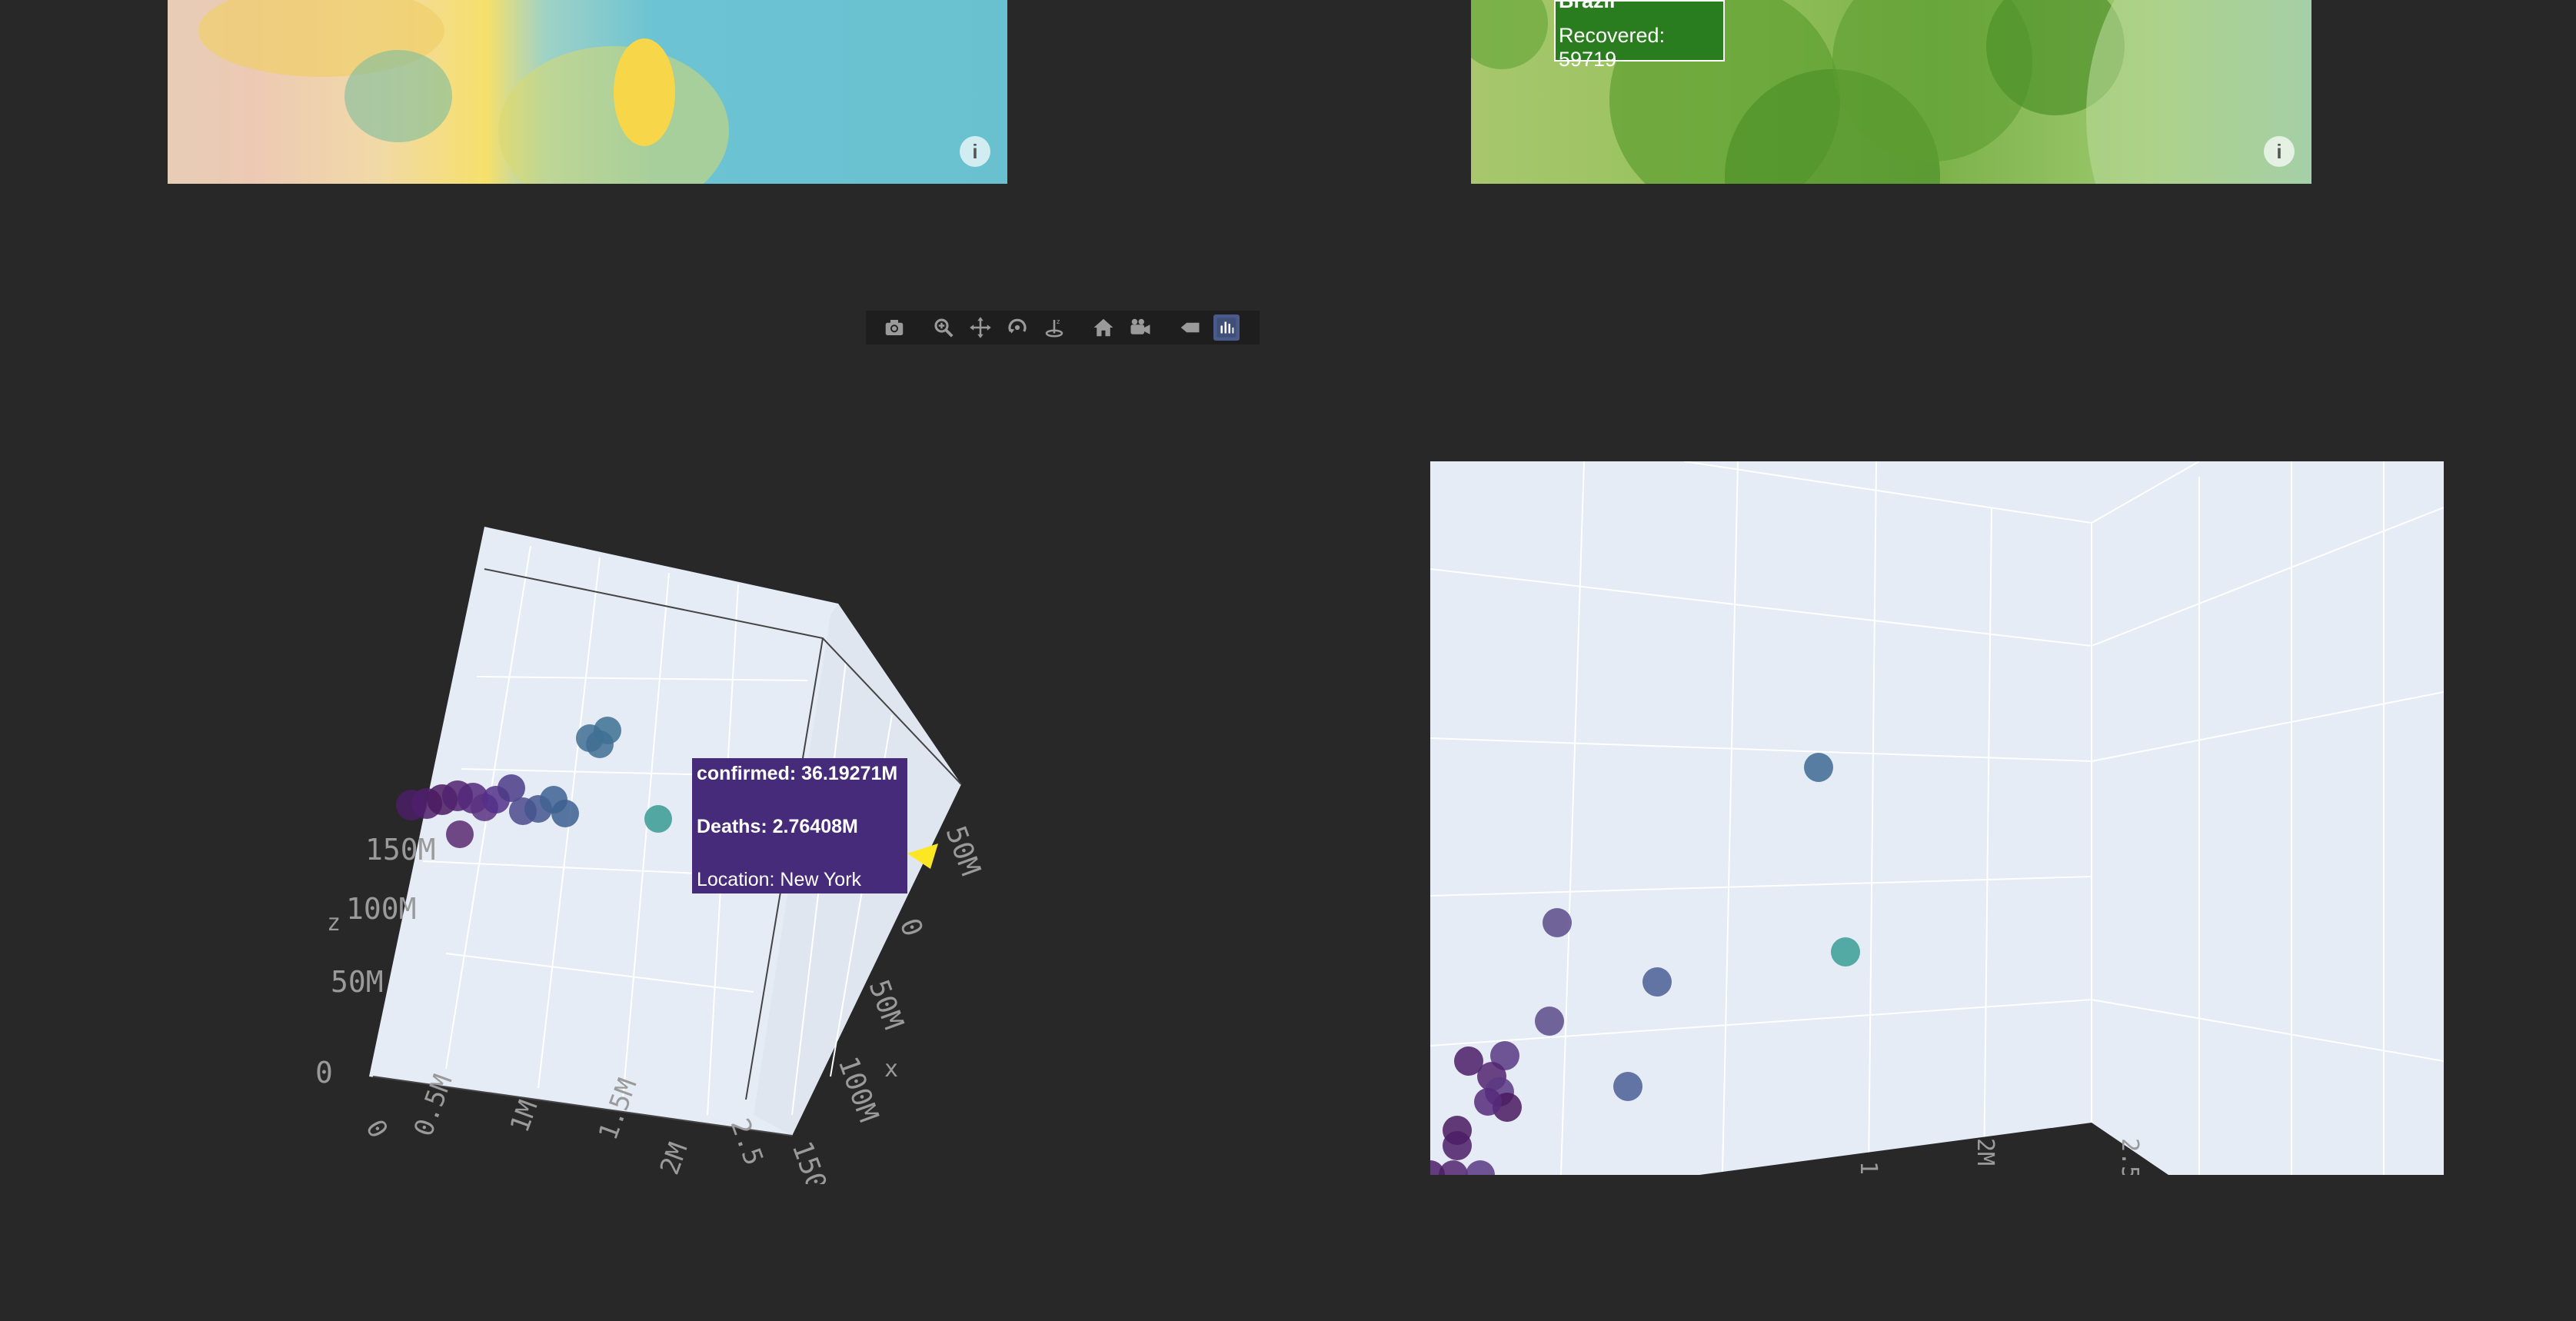 This screenshot has height=1321, width=2576. Describe the element at coordinates (1588, 6) in the screenshot. I see `tooltip-location: Brazil` at that location.